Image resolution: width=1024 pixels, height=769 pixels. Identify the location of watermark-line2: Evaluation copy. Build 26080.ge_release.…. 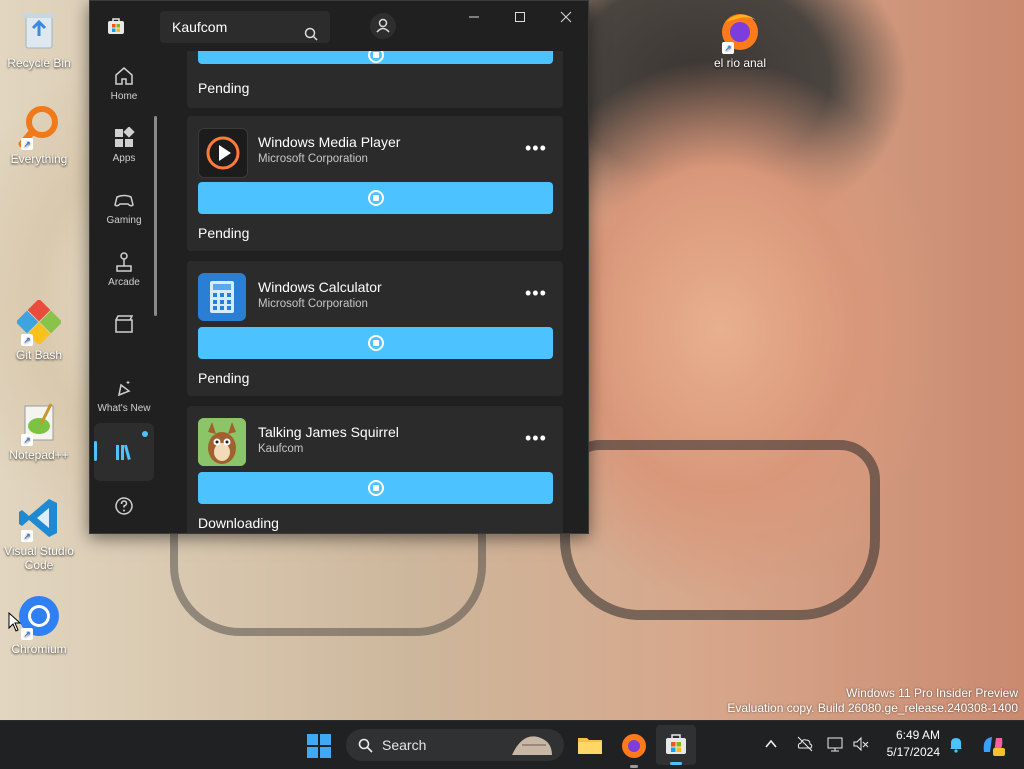
(872, 708).